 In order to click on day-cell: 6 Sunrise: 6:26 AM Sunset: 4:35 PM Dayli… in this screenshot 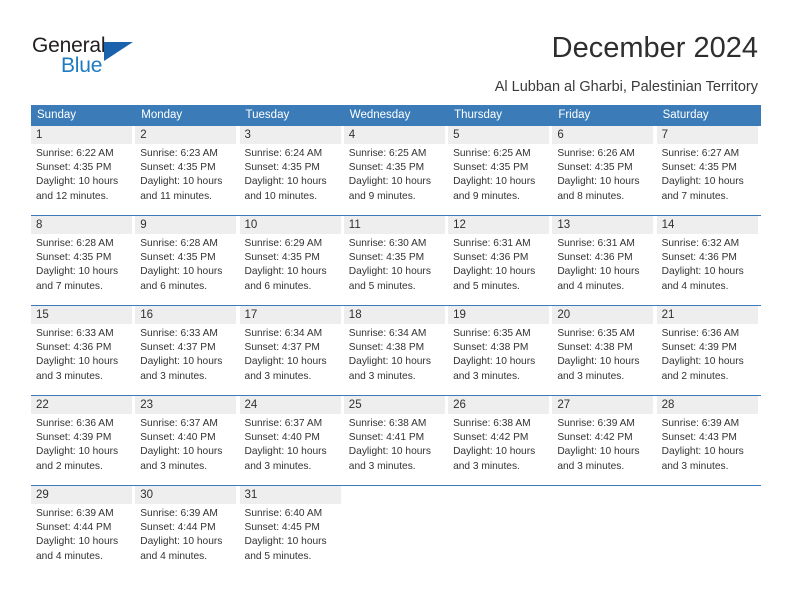, I will do `click(604, 170)`.